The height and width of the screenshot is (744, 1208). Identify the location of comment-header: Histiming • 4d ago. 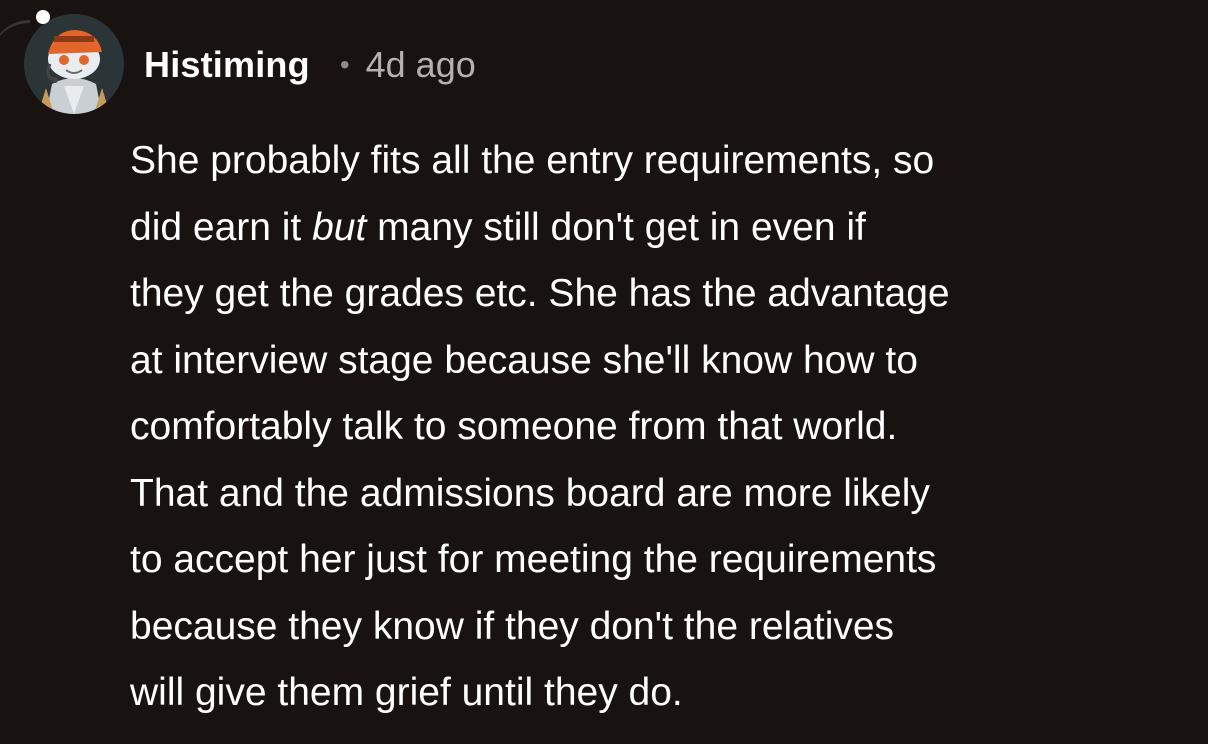
(310, 65).